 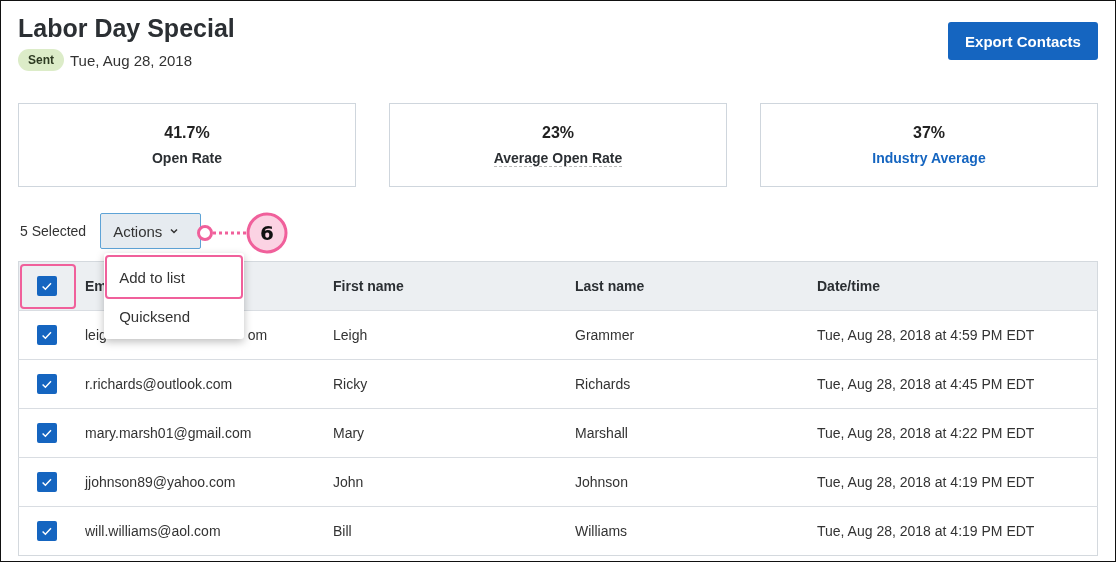 I want to click on column-header: First name, so click(x=368, y=286).